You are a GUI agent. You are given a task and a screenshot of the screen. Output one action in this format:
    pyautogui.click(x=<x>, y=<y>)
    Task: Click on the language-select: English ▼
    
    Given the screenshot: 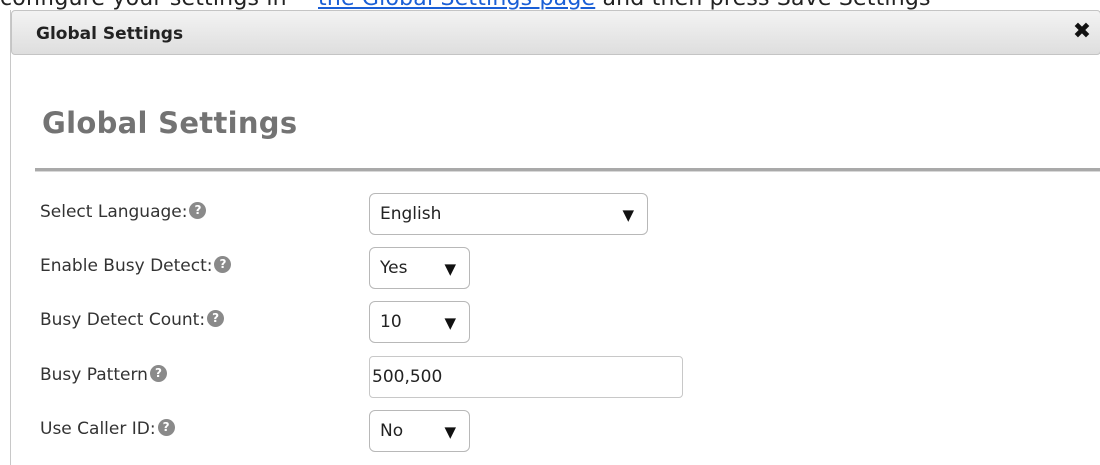 What is the action you would take?
    pyautogui.click(x=508, y=214)
    